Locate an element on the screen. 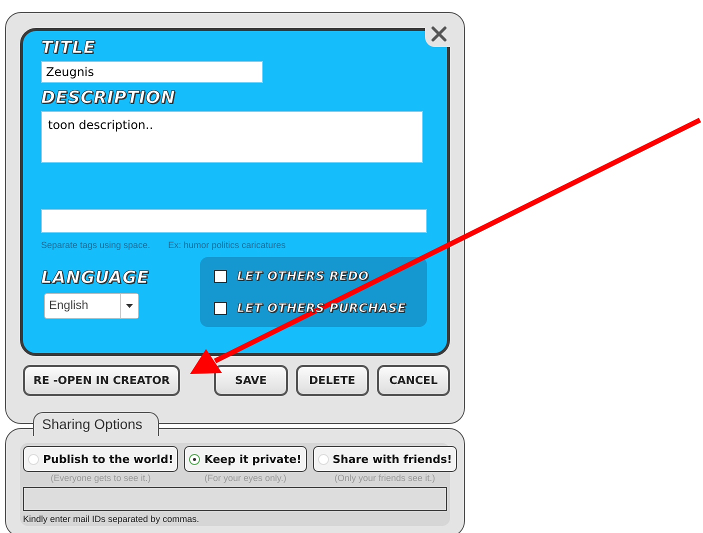 The width and height of the screenshot is (703, 533). sharing-option: Share with friends! is located at coordinates (385, 459).